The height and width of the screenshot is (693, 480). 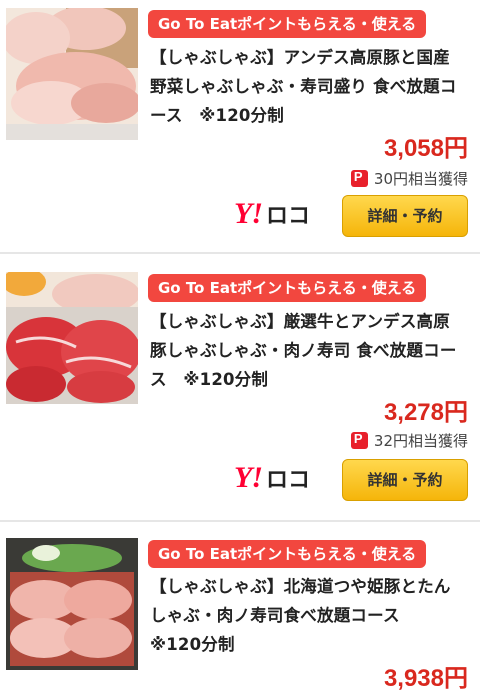 What do you see at coordinates (420, 179) in the screenshot?
I see `points-text: 30円相当獲得` at bounding box center [420, 179].